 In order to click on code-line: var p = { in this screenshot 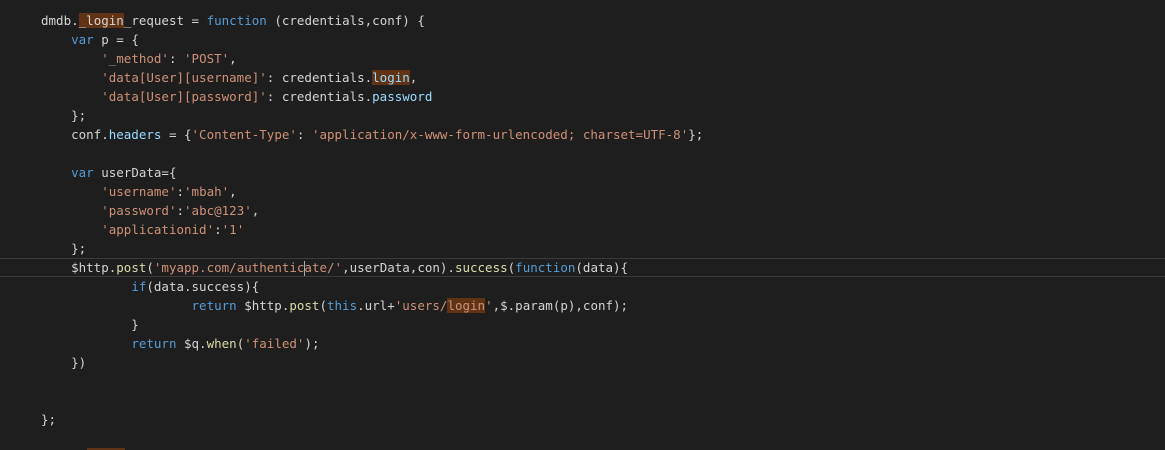, I will do `click(582, 39)`.